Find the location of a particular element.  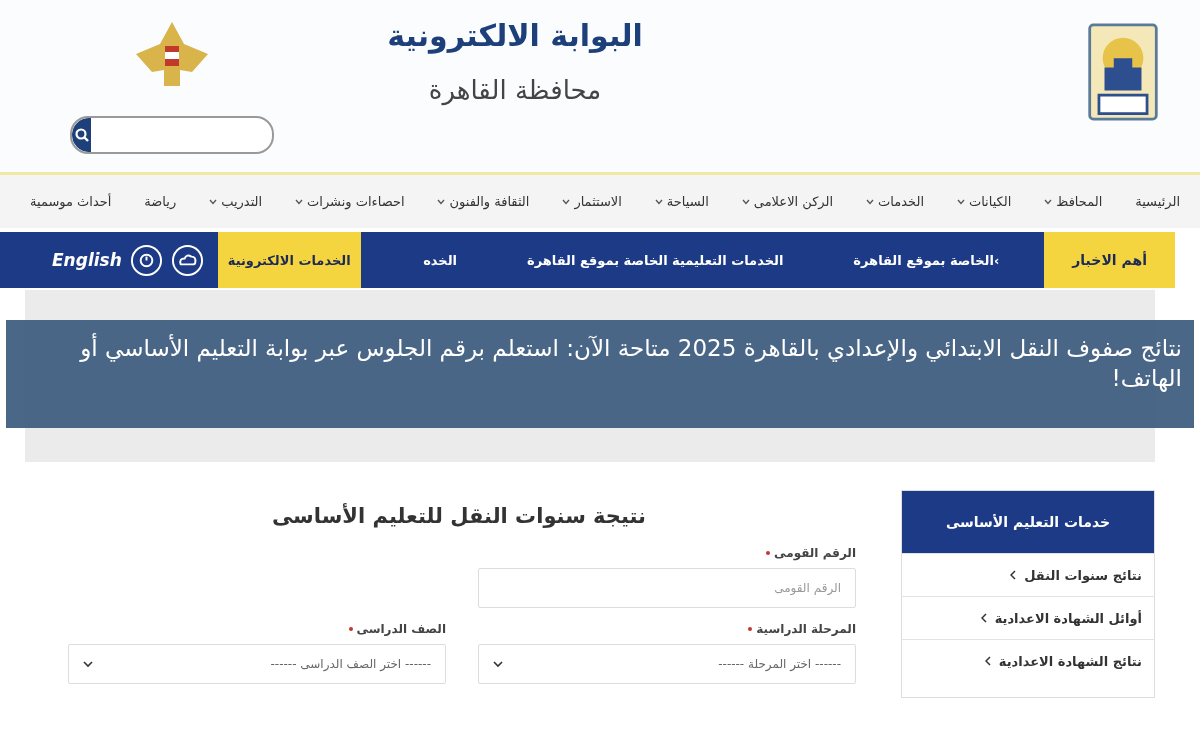

nav-link: الاستثمار is located at coordinates (592, 201).